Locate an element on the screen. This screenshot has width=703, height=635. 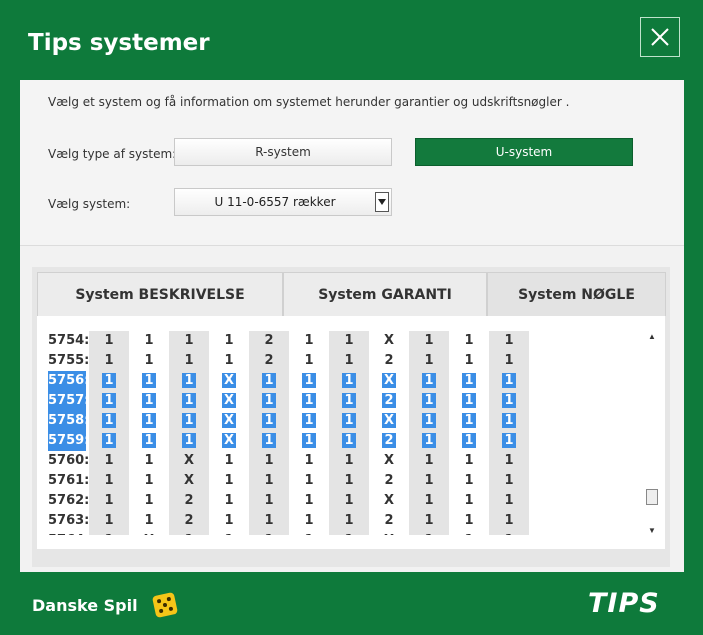
system-select-value: U 11-0-6557 rækker is located at coordinates (275, 202).